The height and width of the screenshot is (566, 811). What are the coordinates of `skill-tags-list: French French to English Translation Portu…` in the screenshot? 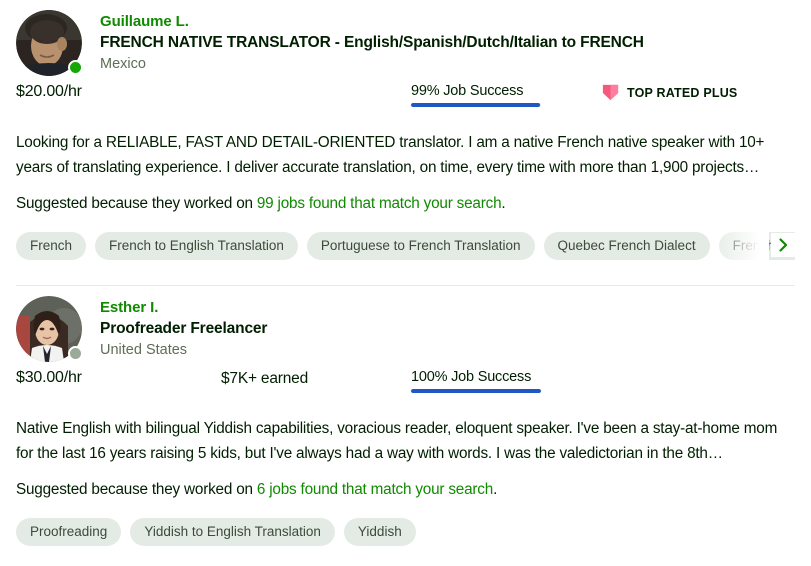 It's located at (405, 246).